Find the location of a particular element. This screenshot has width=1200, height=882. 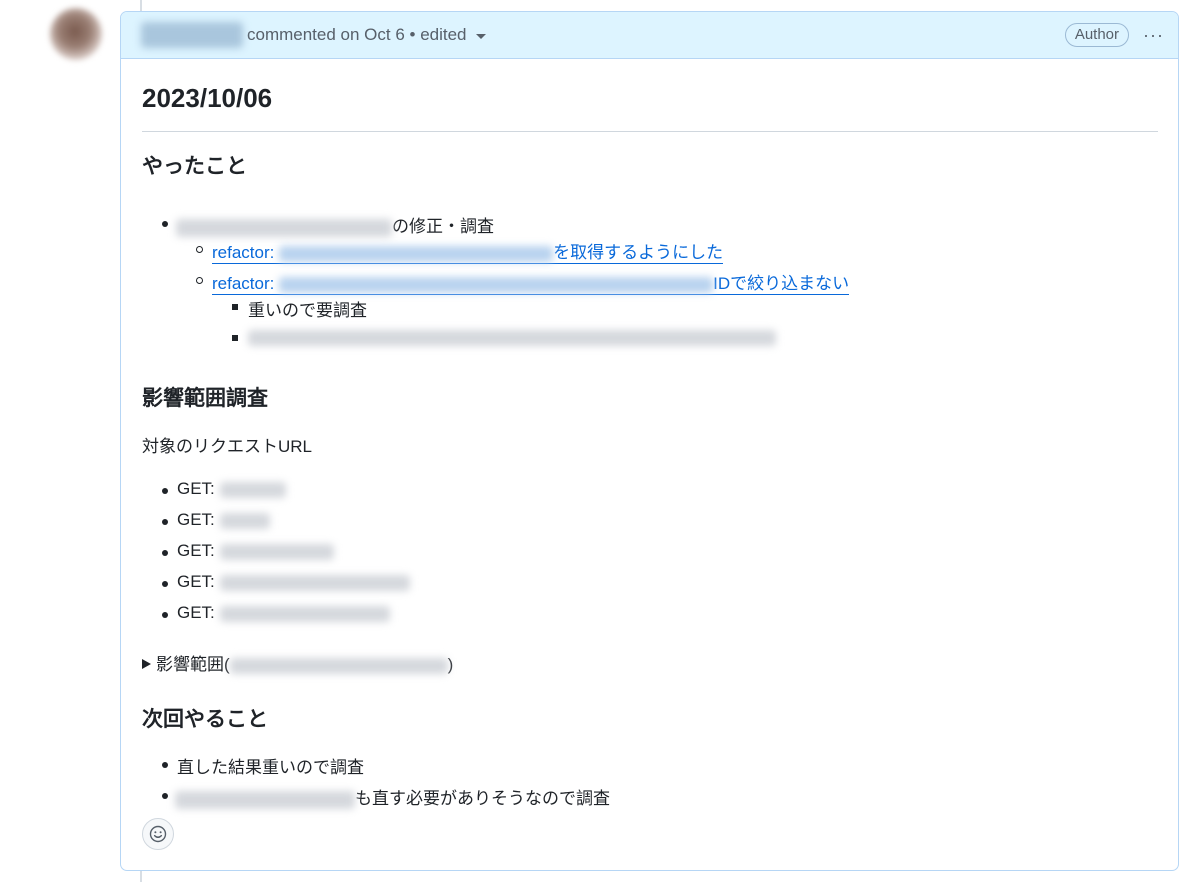

triangle-right-icon is located at coordinates (146, 664).